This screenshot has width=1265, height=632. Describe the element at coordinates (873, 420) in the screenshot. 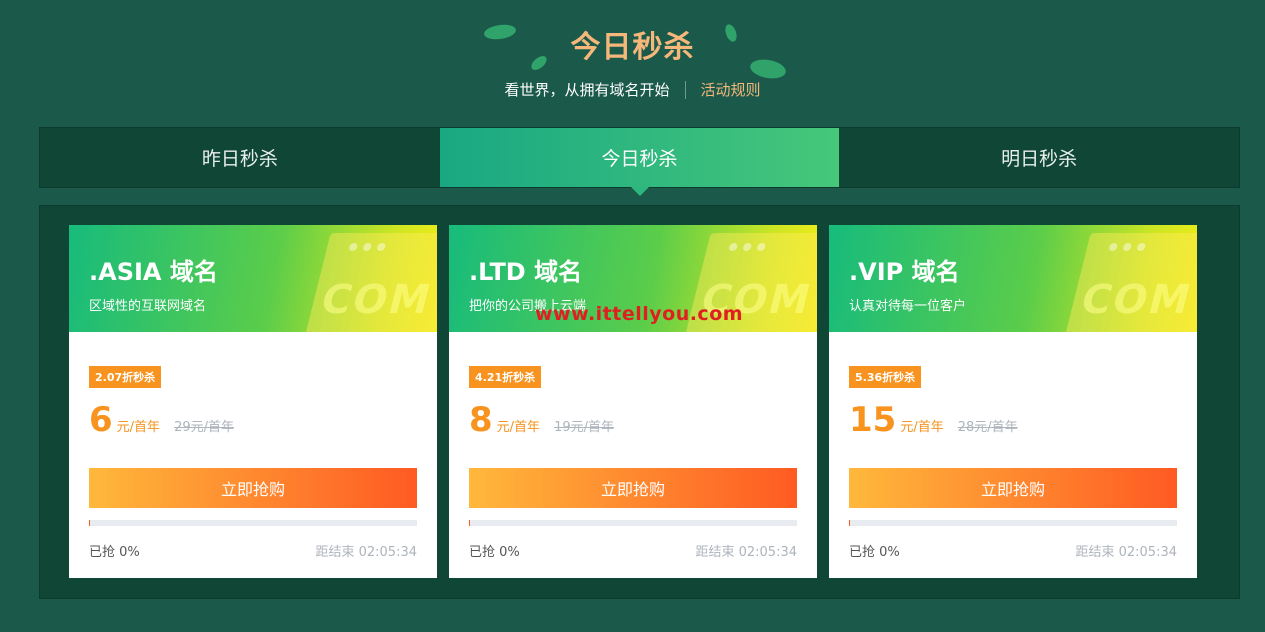

I see `sale-price: 15` at that location.